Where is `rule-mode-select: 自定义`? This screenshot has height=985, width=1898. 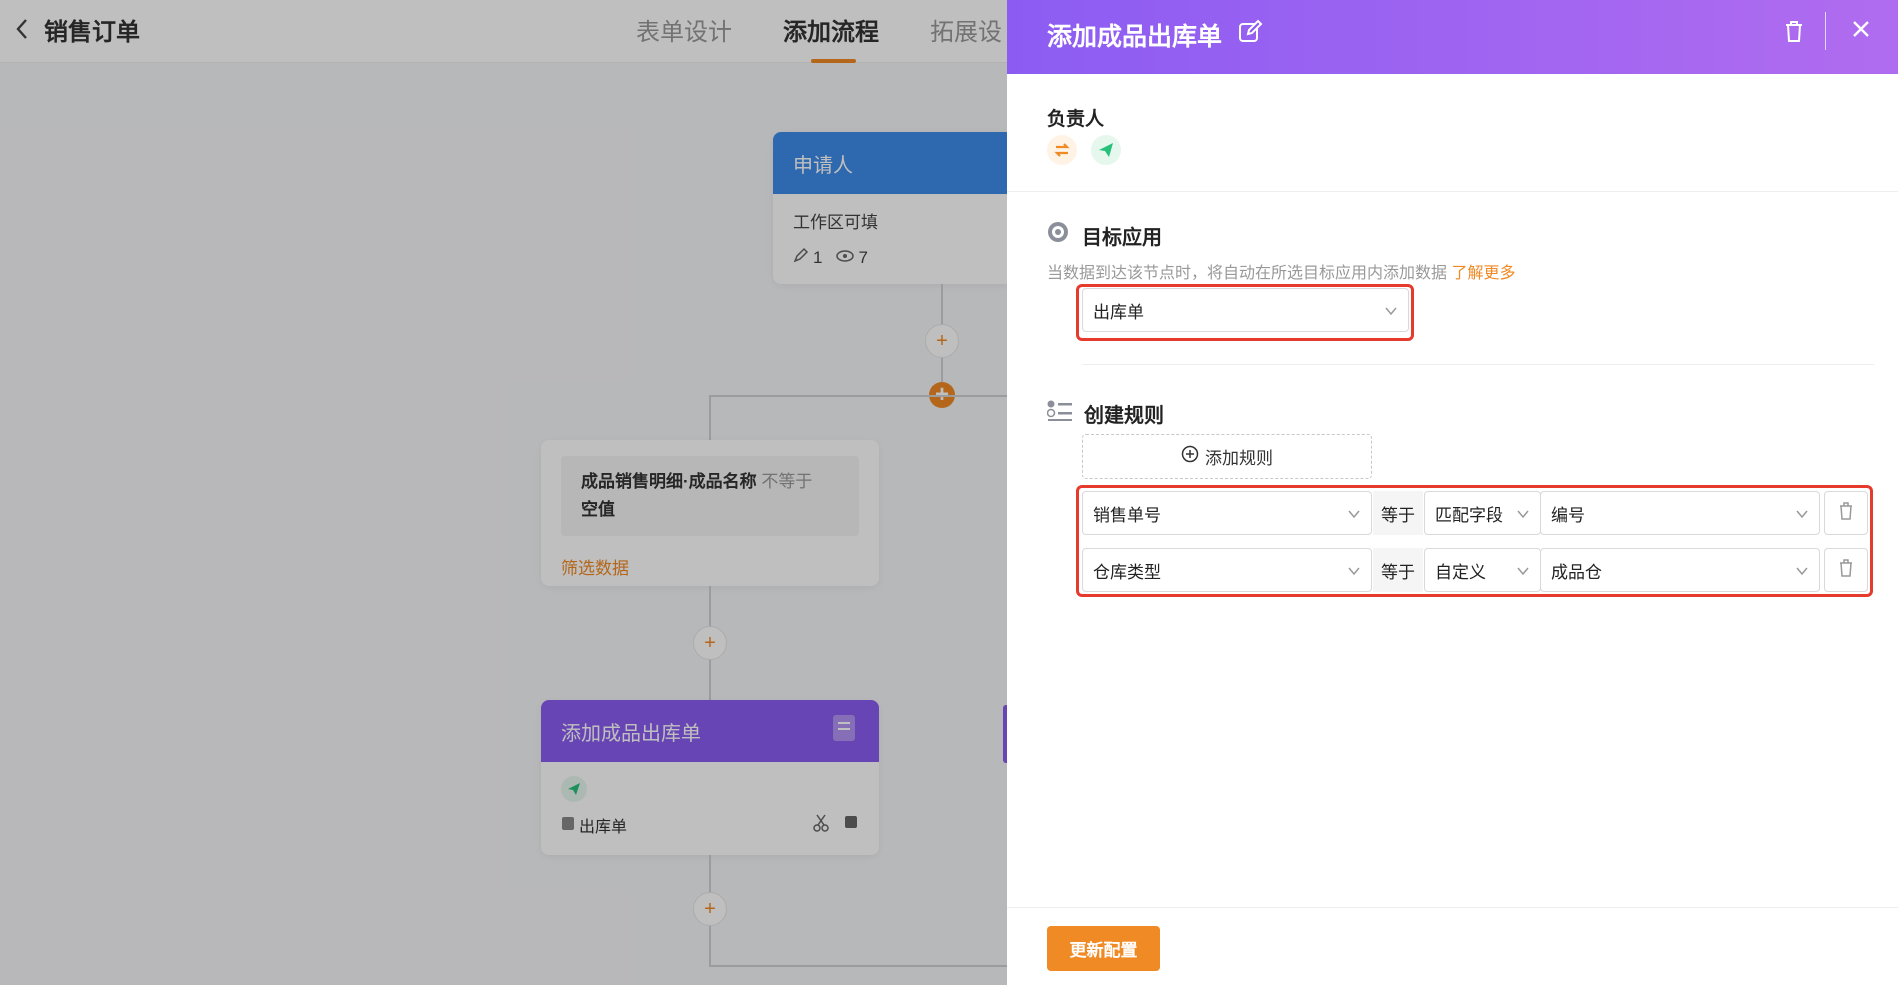 rule-mode-select: 自定义 is located at coordinates (1482, 570).